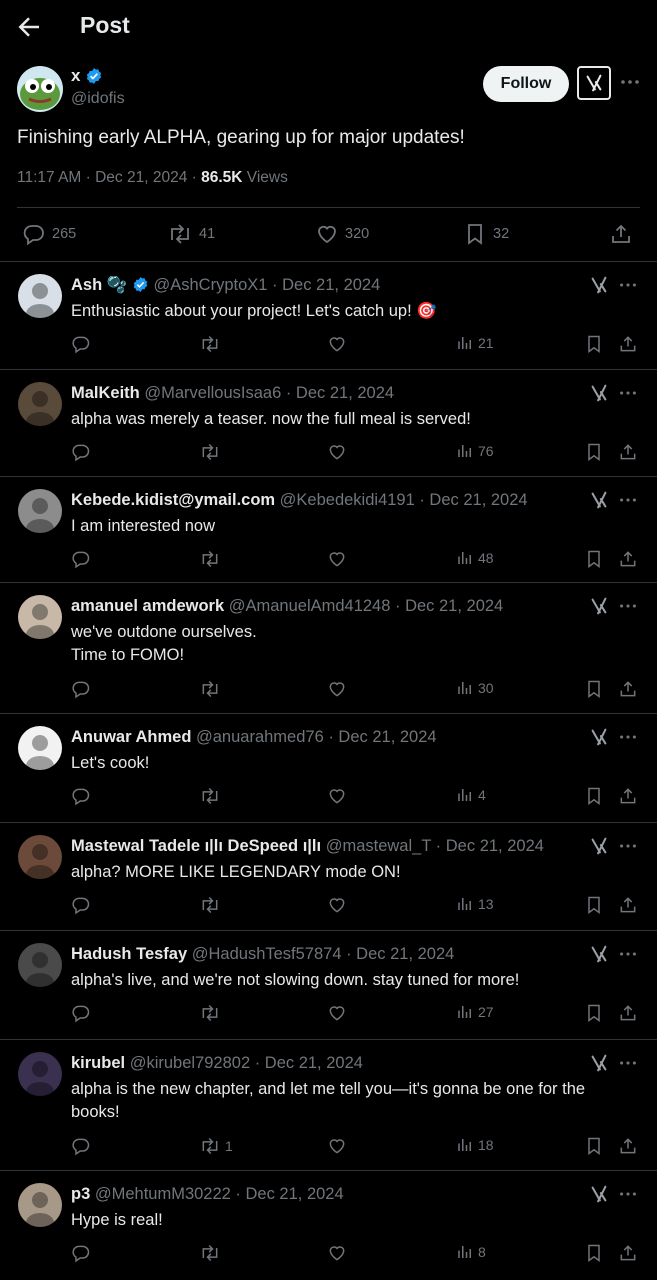 Image resolution: width=657 pixels, height=1280 pixels. Describe the element at coordinates (475, 688) in the screenshot. I see `views-button: 30` at that location.